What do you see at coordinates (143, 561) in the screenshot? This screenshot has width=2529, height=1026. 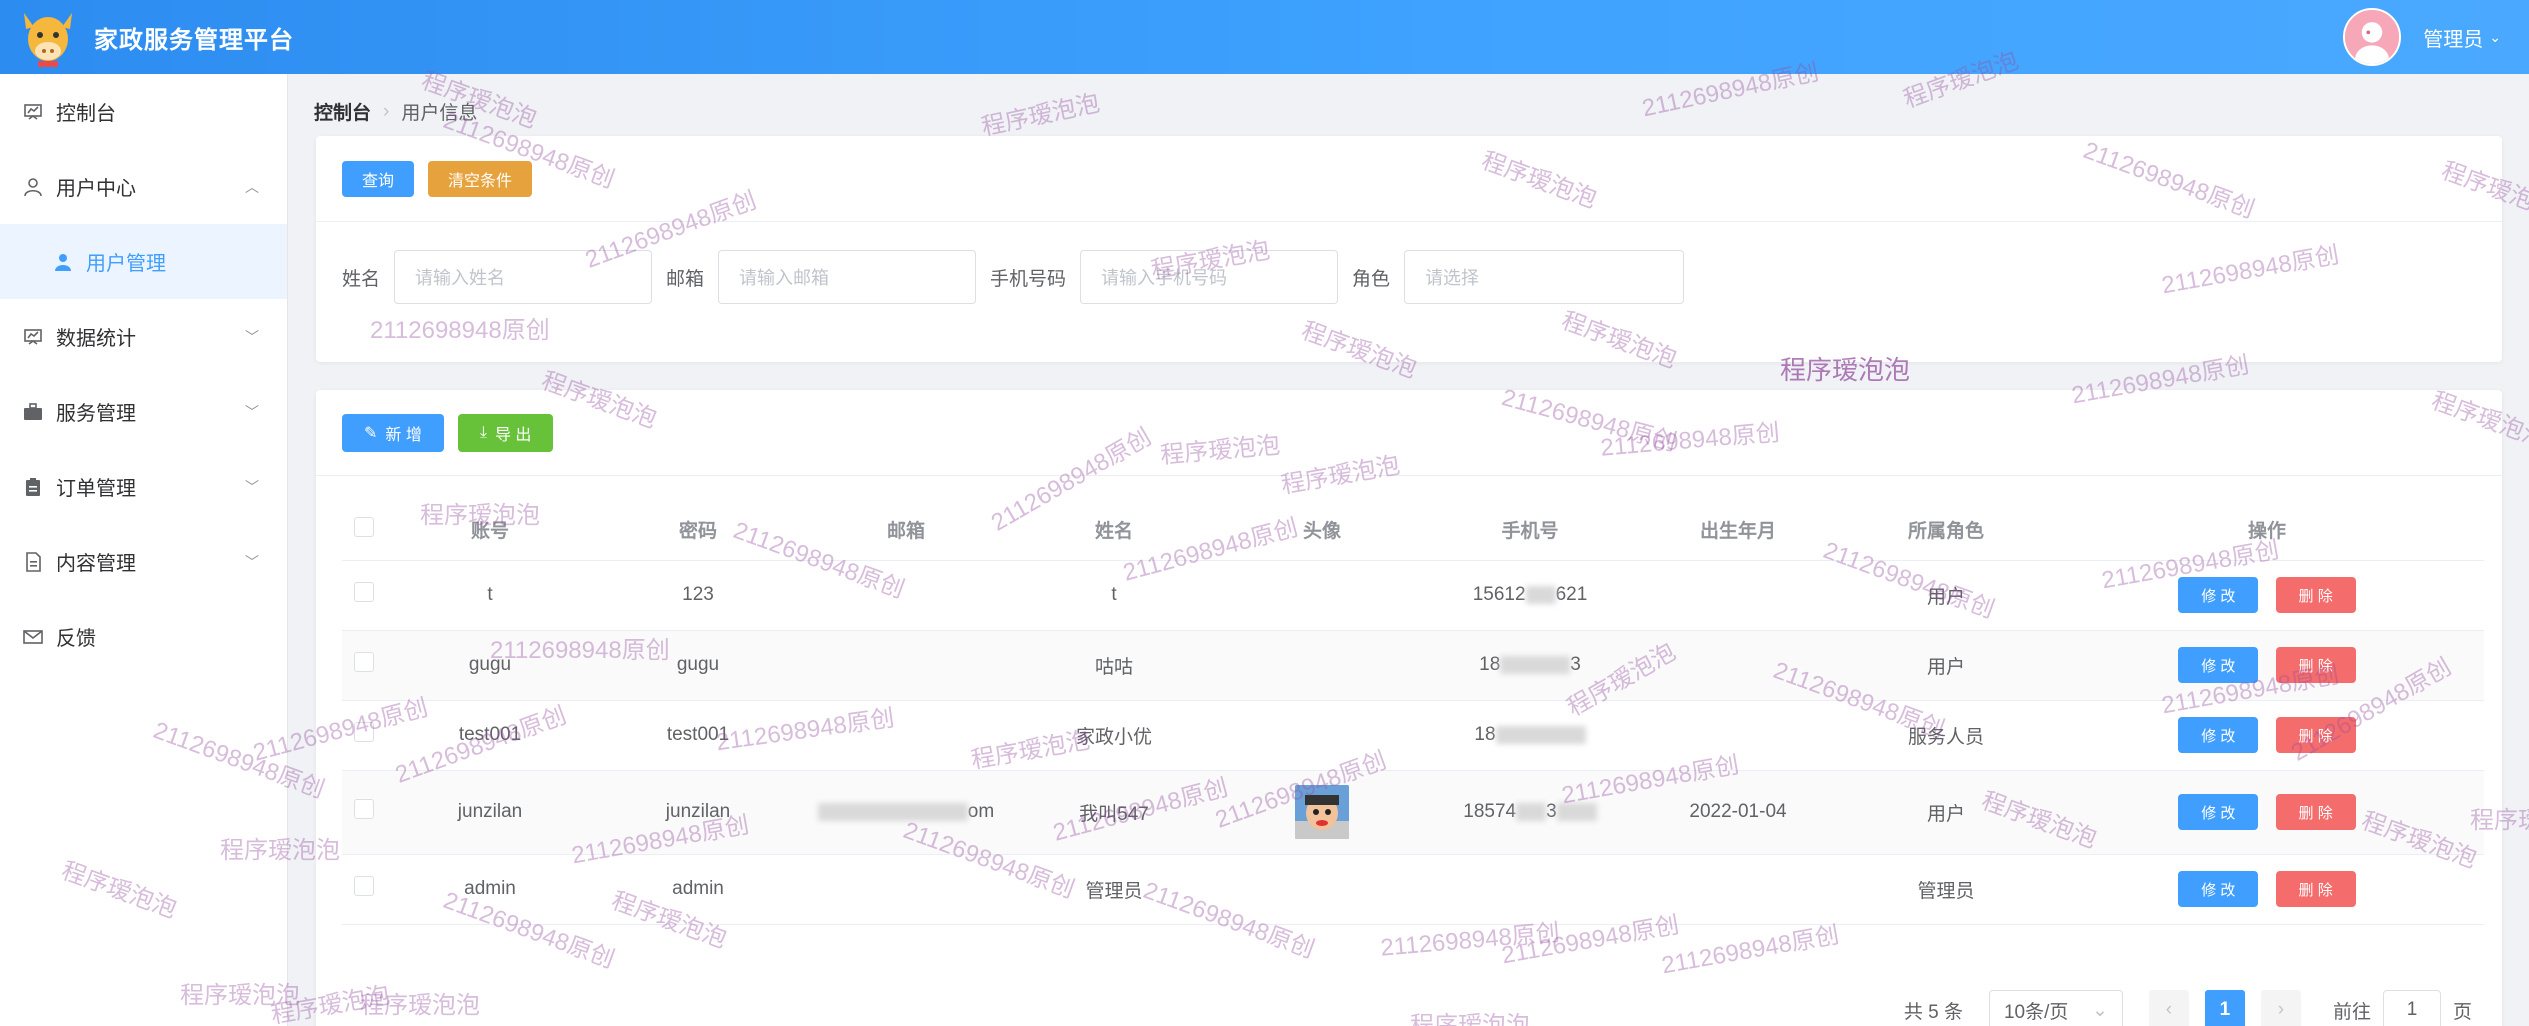 I see `sidebar-item-content: 内容管理 ﹀` at bounding box center [143, 561].